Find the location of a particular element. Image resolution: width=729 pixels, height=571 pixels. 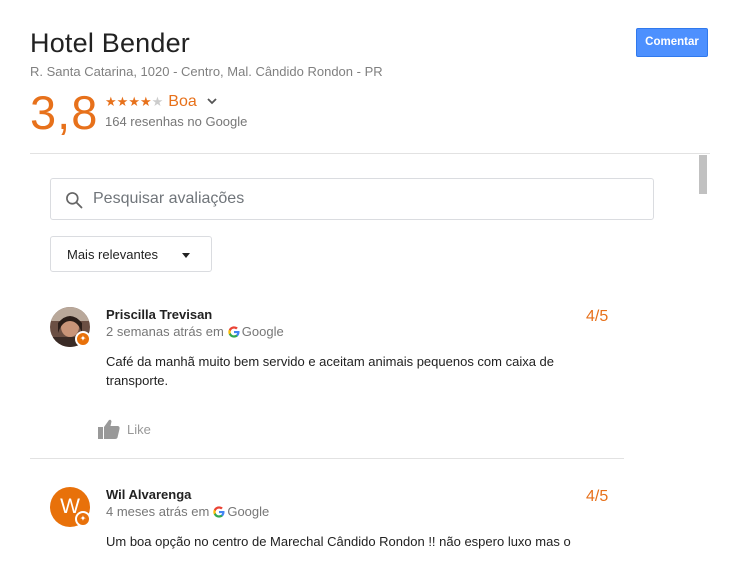

review-date-text: 4 meses atrás em is located at coordinates (158, 511).